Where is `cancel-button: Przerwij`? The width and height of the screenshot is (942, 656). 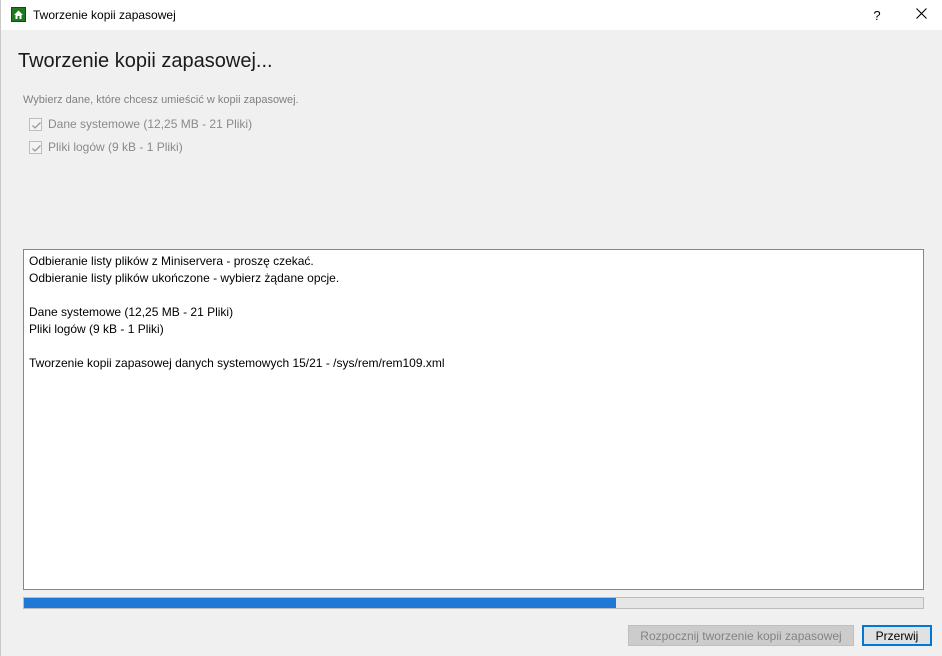 cancel-button: Przerwij is located at coordinates (897, 635).